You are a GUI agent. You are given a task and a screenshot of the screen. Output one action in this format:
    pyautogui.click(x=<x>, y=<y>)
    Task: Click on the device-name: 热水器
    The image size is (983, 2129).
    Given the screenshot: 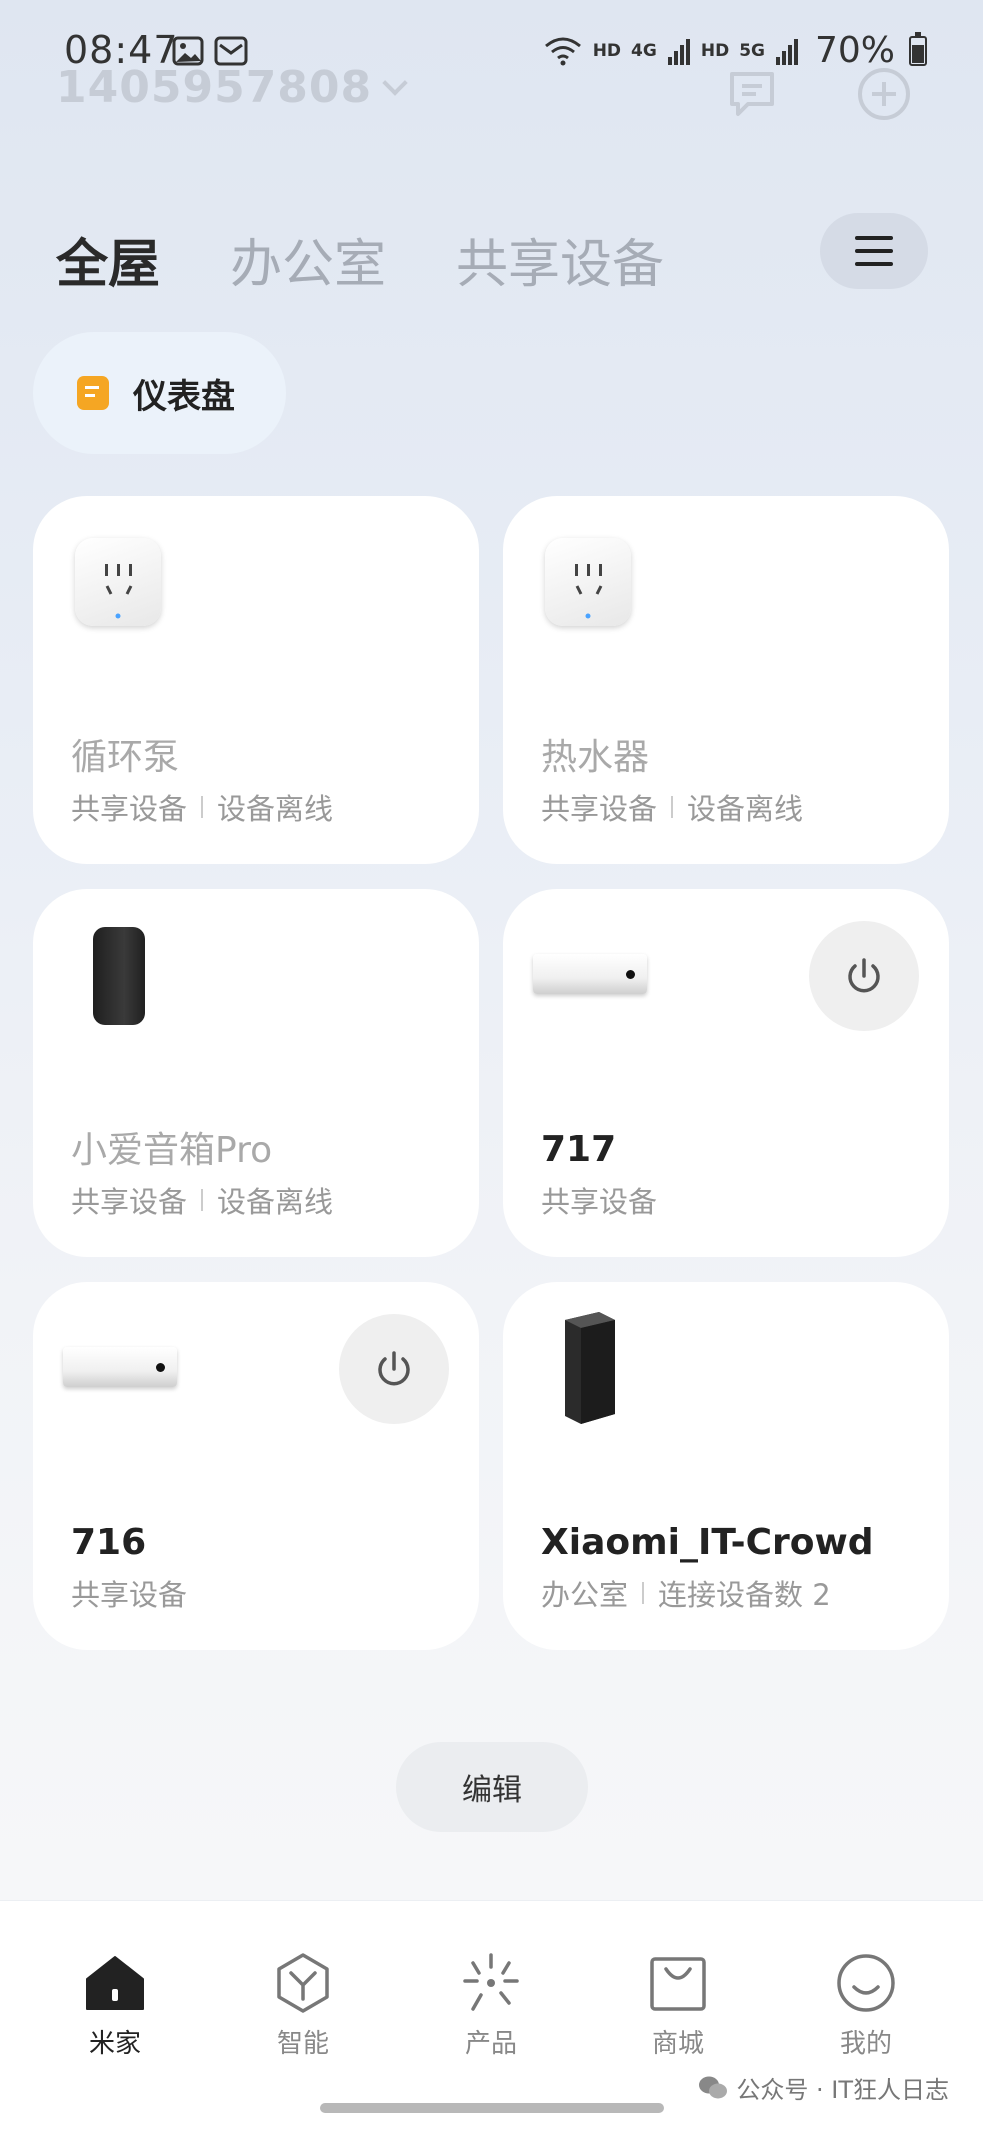 What is the action you would take?
    pyautogui.click(x=595, y=757)
    